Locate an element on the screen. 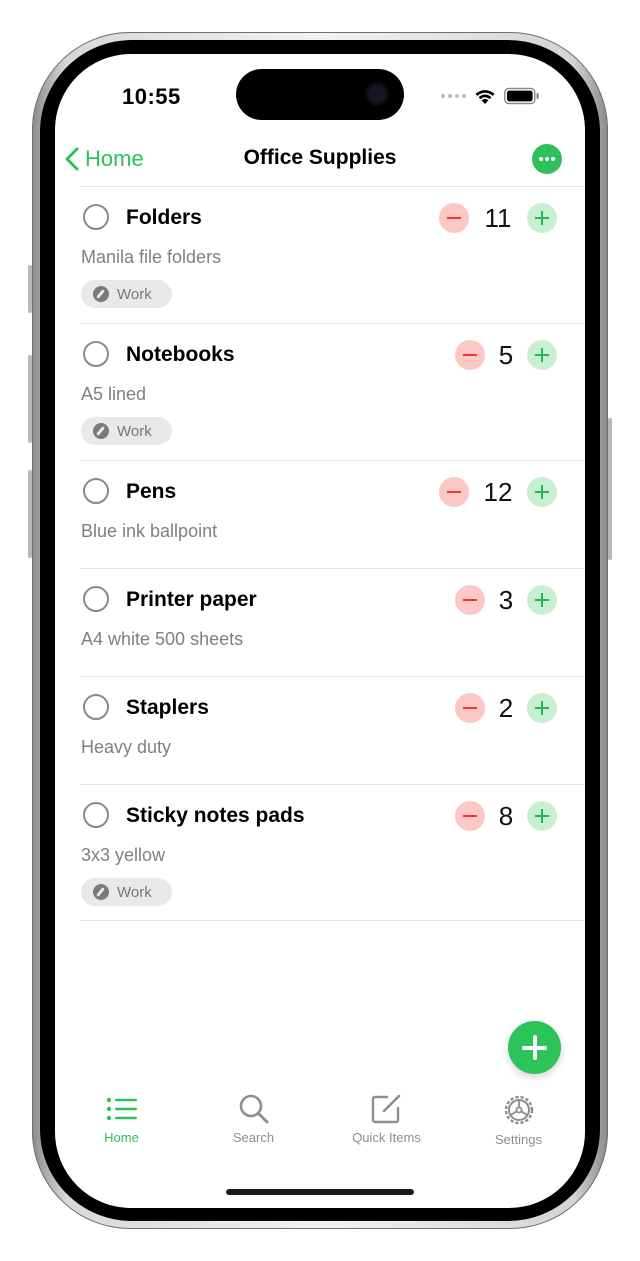  status-icons is located at coordinates (490, 96).